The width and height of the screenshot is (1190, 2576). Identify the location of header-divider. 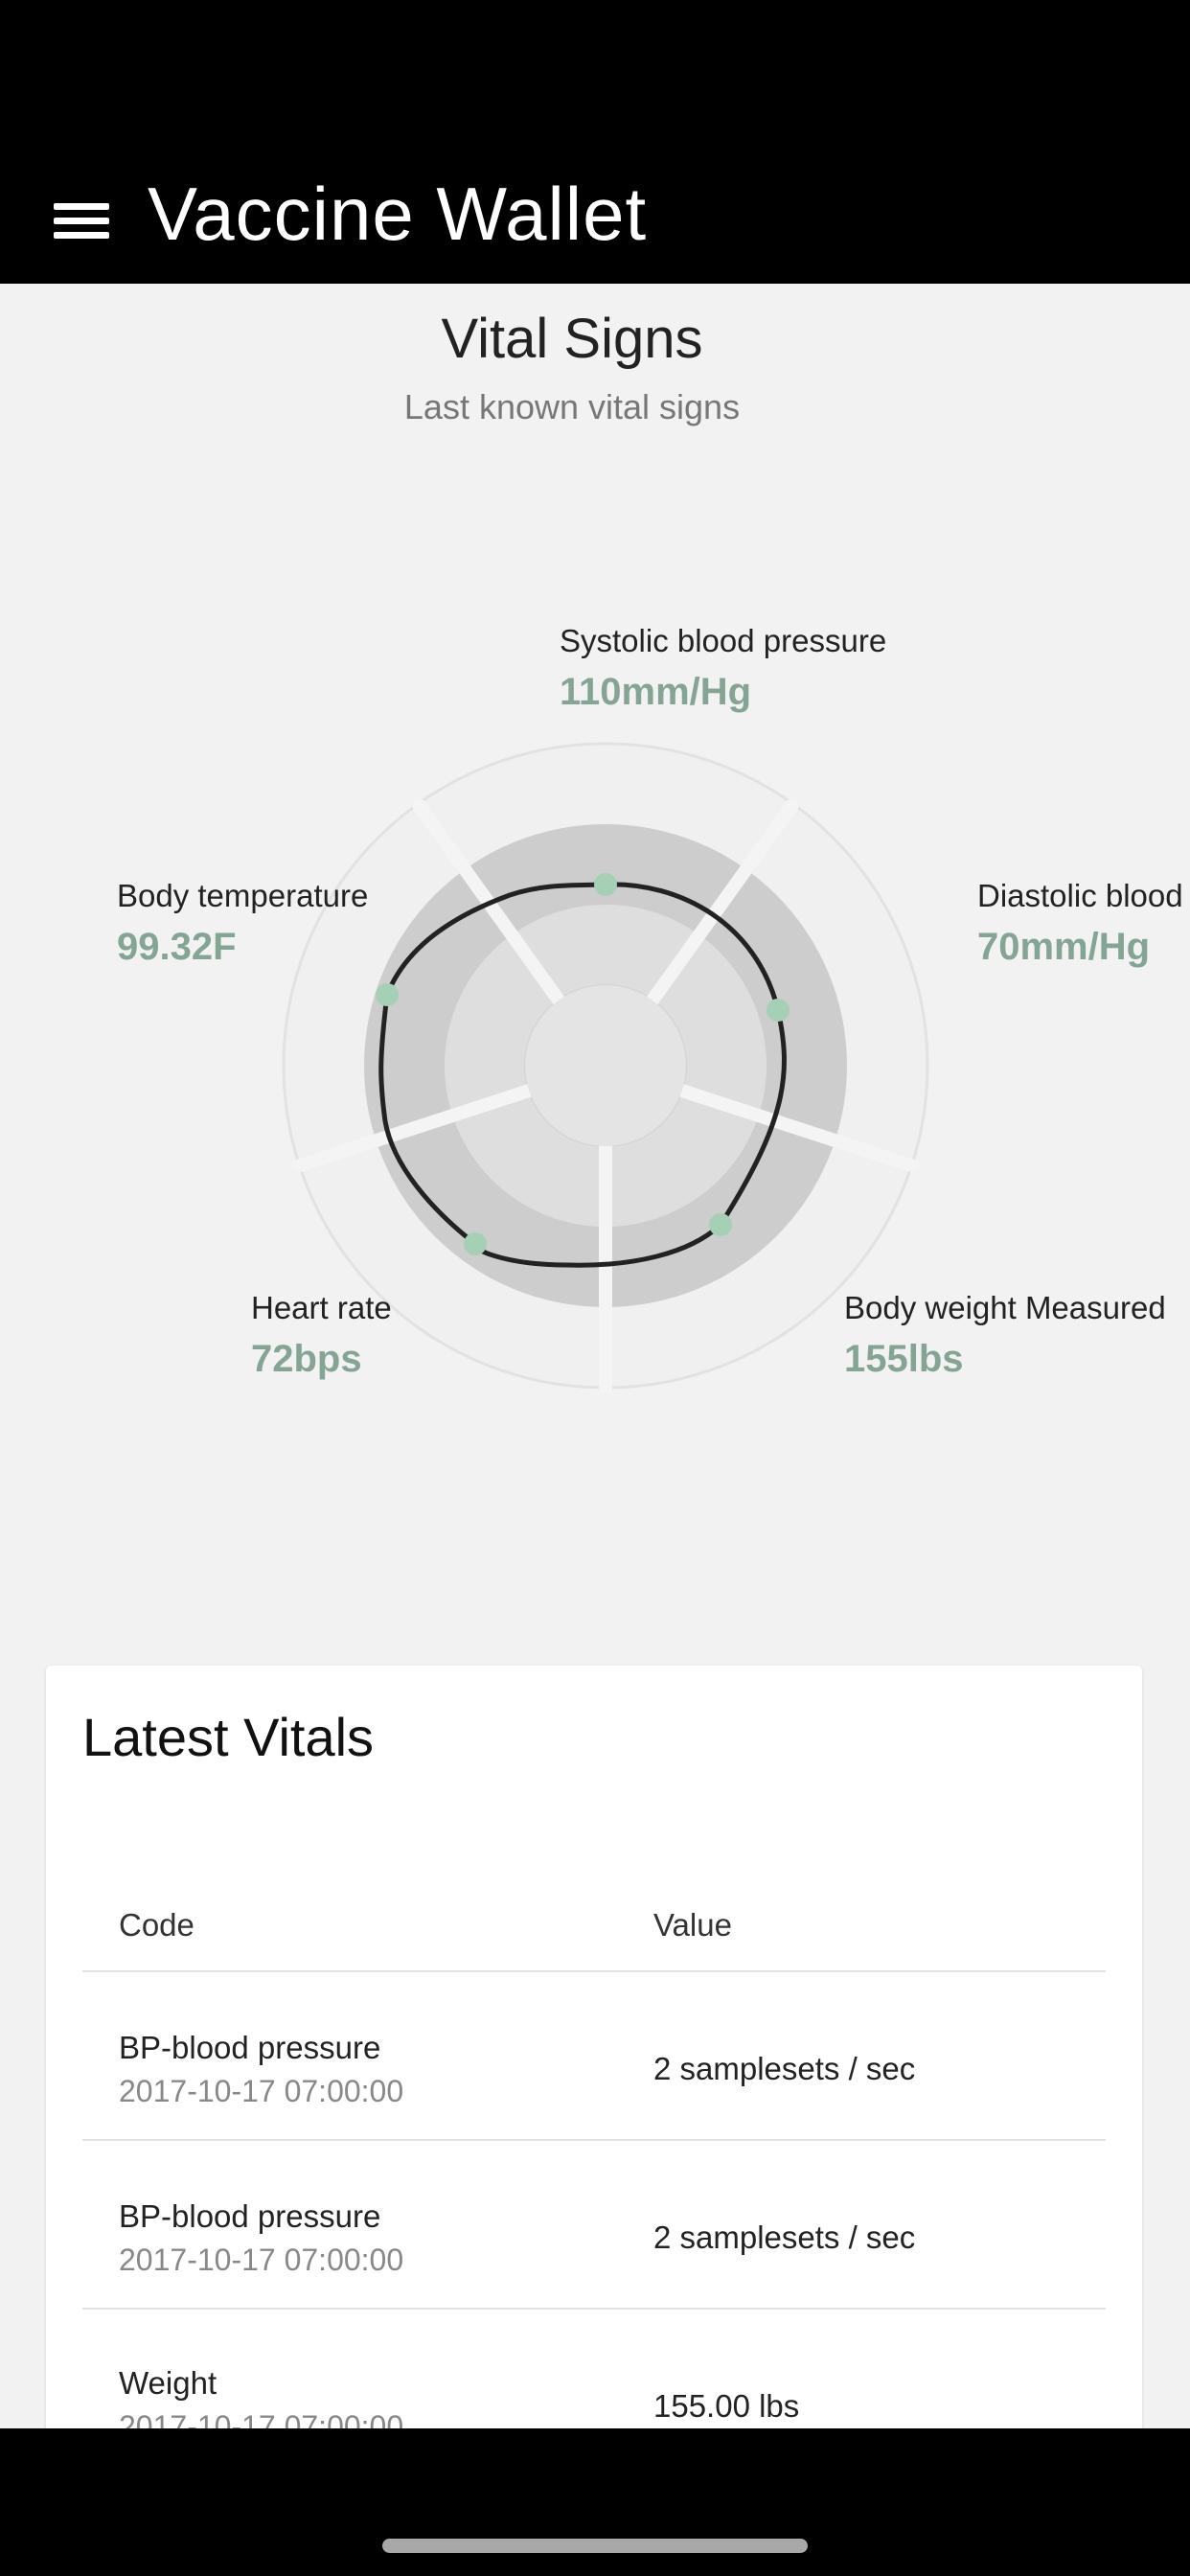
(594, 1971).